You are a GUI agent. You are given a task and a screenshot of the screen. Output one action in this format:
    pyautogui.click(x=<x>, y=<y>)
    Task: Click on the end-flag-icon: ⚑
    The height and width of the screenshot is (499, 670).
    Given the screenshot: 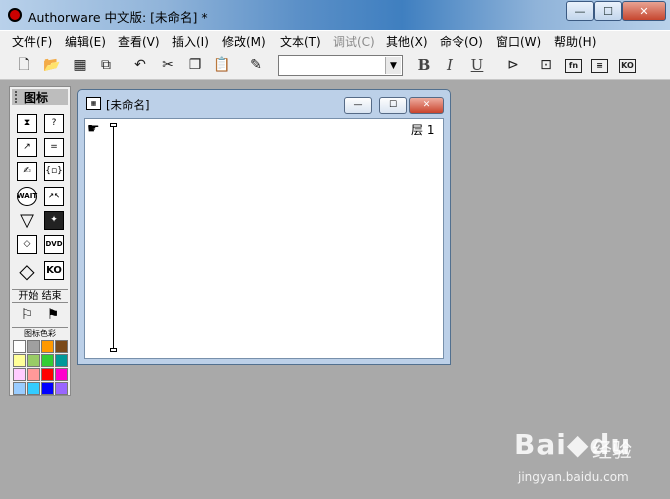 What is the action you would take?
    pyautogui.click(x=53, y=314)
    